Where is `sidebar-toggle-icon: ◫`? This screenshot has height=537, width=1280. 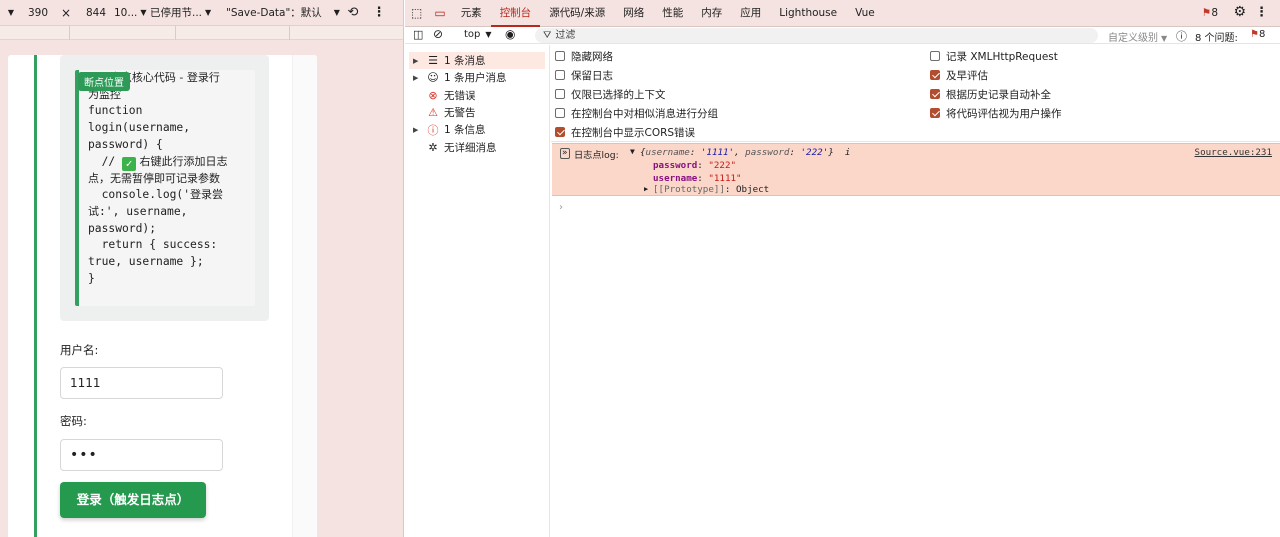
sidebar-toggle-icon: ◫ is located at coordinates (418, 34).